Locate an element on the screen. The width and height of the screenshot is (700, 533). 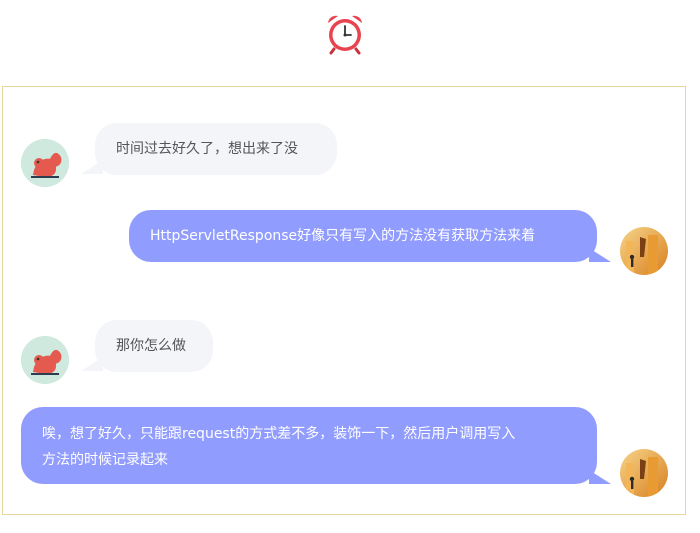
message-bubble: HttpServletResponse好像只有写入的方法没有获取方法来着 is located at coordinates (363, 236).